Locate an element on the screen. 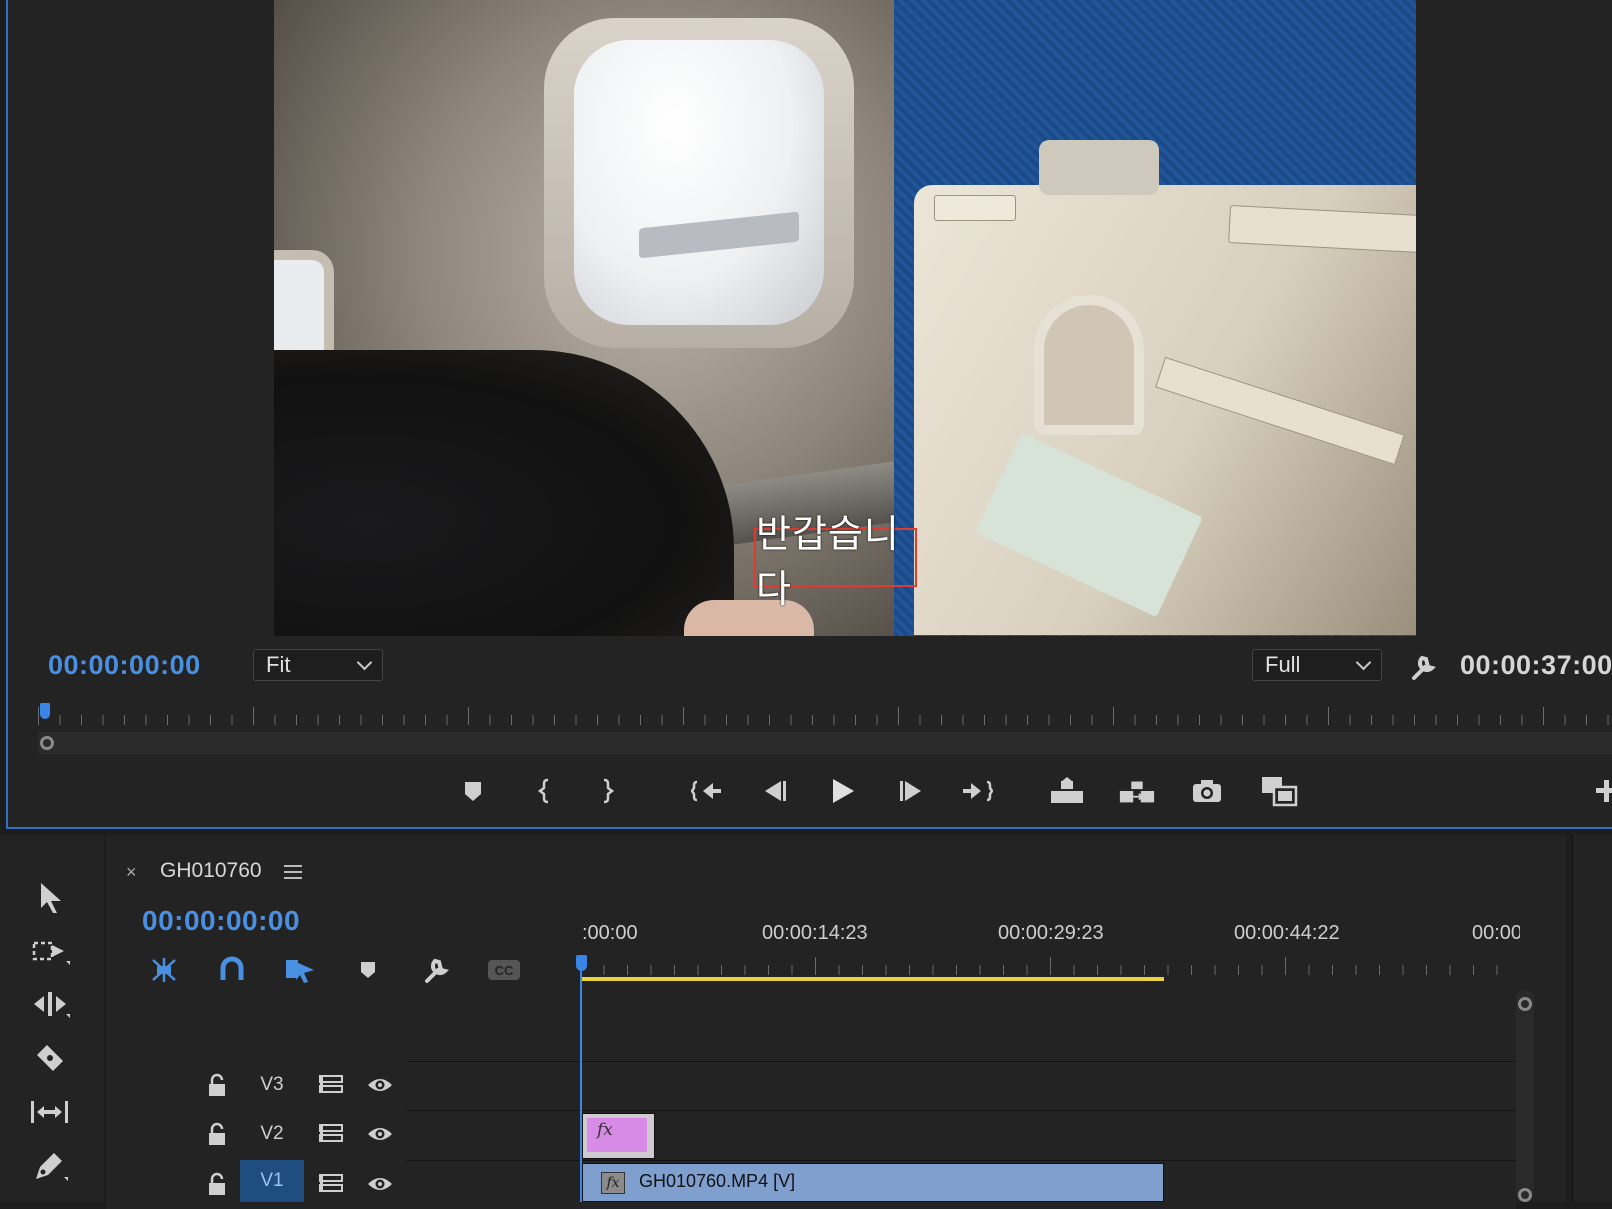  slip-tool is located at coordinates (50, 1112).